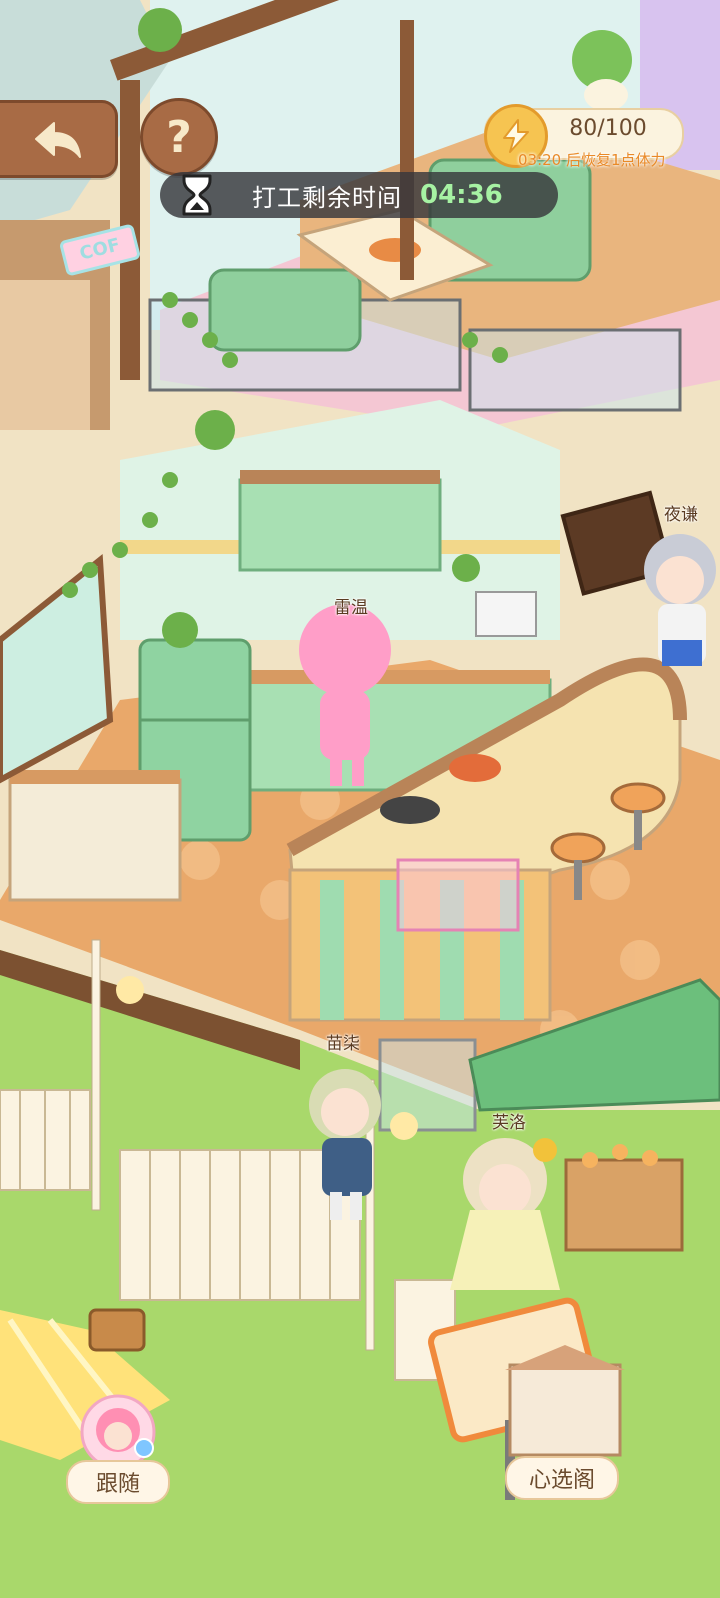 The width and height of the screenshot is (720, 1598). I want to click on character-name-yeqian: 夜谦, so click(681, 515).